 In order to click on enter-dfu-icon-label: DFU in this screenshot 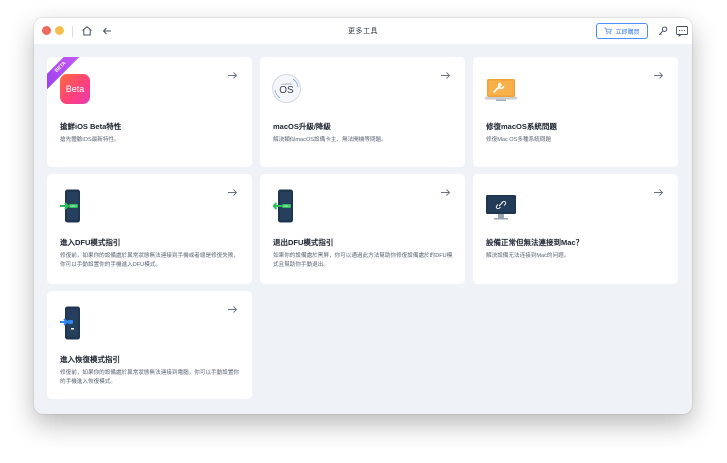, I will do `click(73, 206)`.